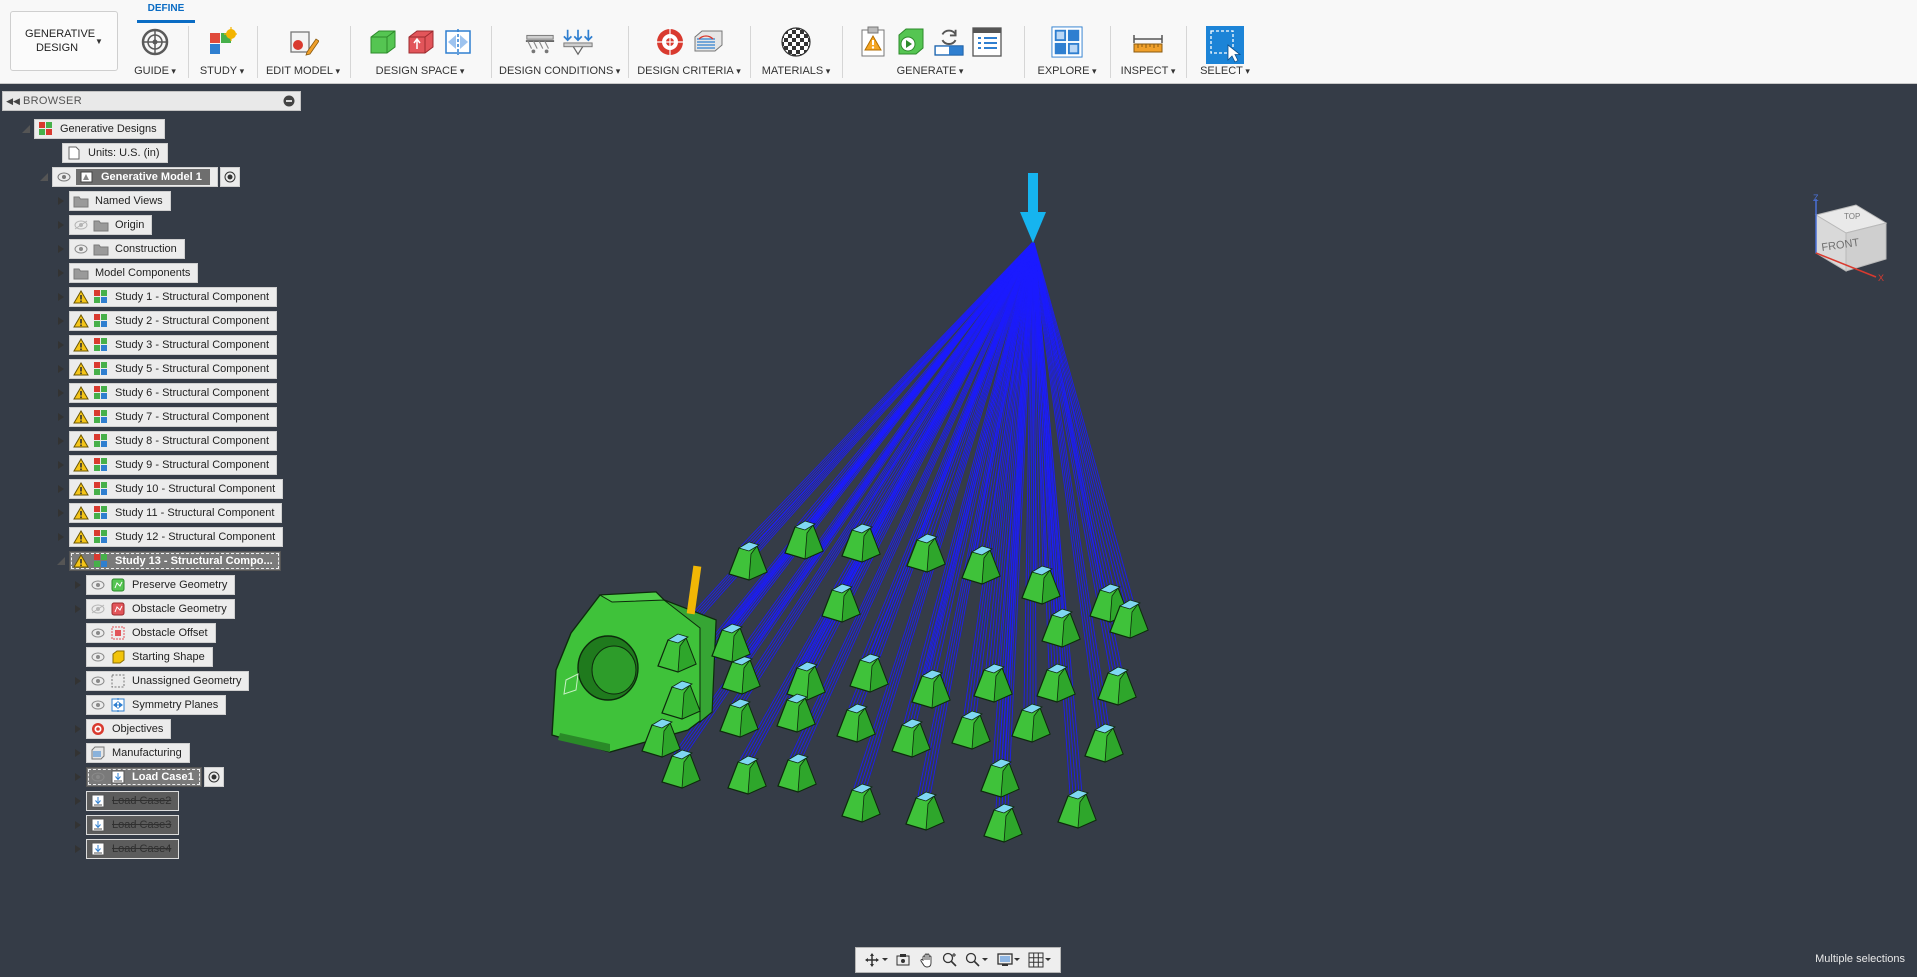 This screenshot has width=1917, height=977. Describe the element at coordinates (166, 345) in the screenshot. I see `tree-study-3: Study 3 - Structural Component` at that location.